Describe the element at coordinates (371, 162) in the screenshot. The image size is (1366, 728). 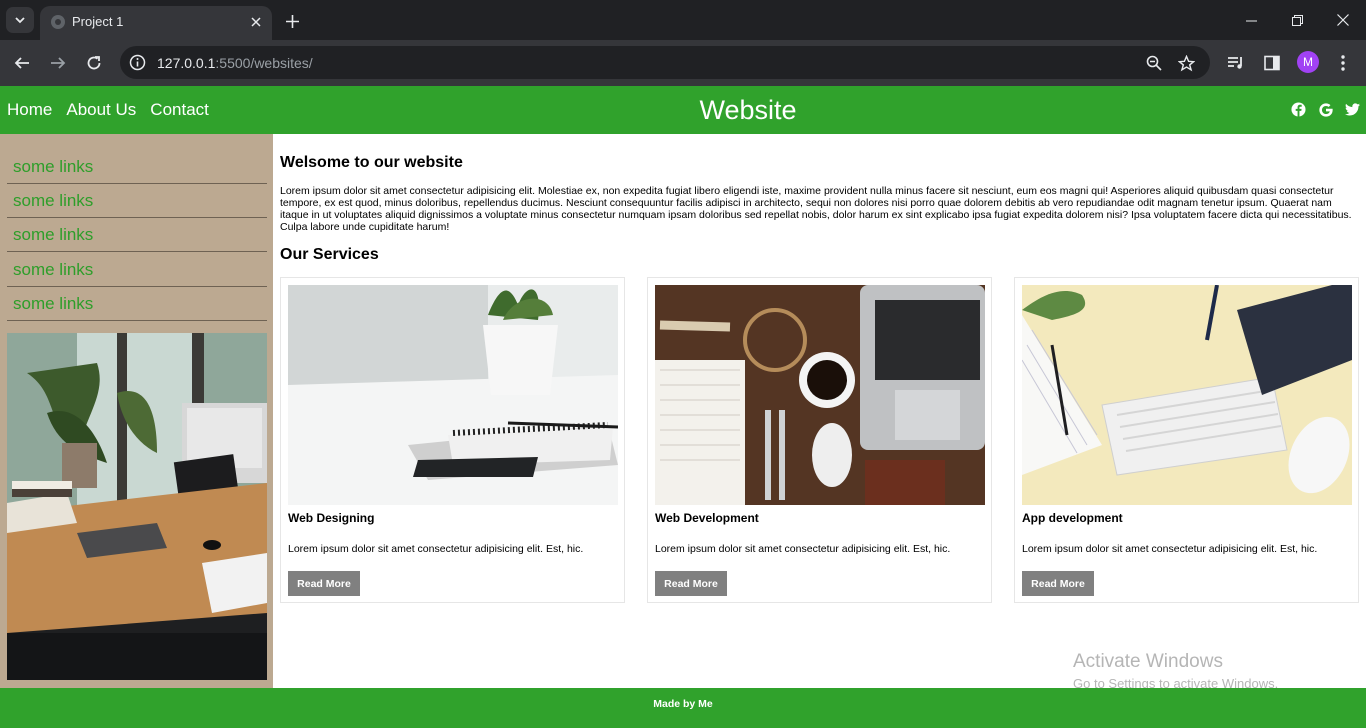
I see `welcome-heading: Welsome to our website` at that location.